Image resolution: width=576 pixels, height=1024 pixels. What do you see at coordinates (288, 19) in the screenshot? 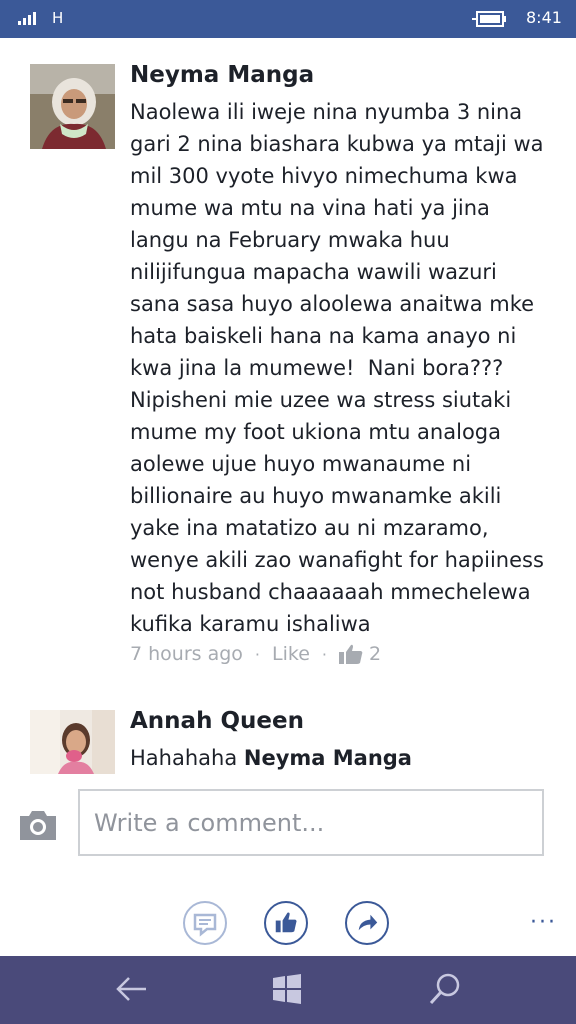
I see `status-bar: H 8:41` at bounding box center [288, 19].